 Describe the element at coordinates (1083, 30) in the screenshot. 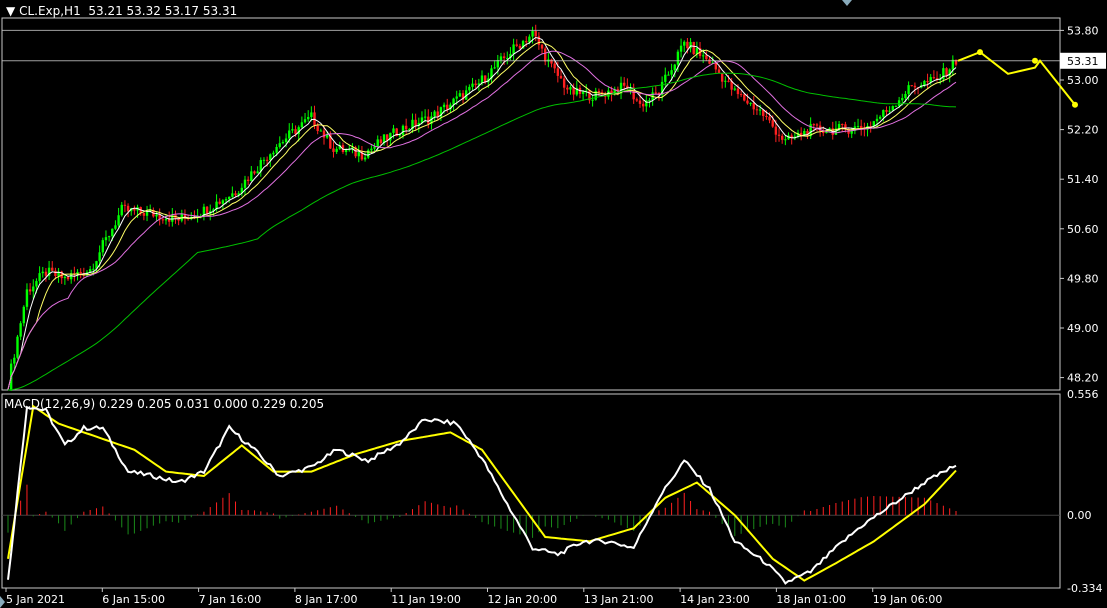

I see `price-tick-label: 53.80` at that location.